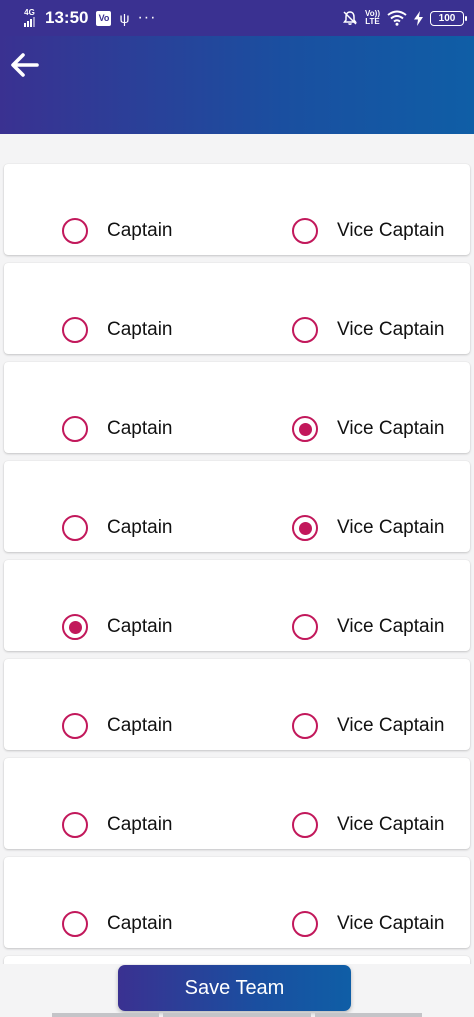 The width and height of the screenshot is (474, 1017). What do you see at coordinates (237, 18) in the screenshot?
I see `status-bar: 4G 13:50 Vo ψ ··· Vo)) LTE 100` at bounding box center [237, 18].